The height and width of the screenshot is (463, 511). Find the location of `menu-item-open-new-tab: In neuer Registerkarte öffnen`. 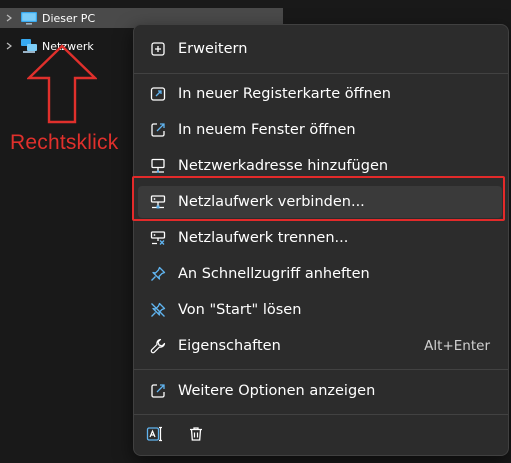

menu-item-open-new-tab: In neuer Registerkarte öffnen is located at coordinates (320, 94).